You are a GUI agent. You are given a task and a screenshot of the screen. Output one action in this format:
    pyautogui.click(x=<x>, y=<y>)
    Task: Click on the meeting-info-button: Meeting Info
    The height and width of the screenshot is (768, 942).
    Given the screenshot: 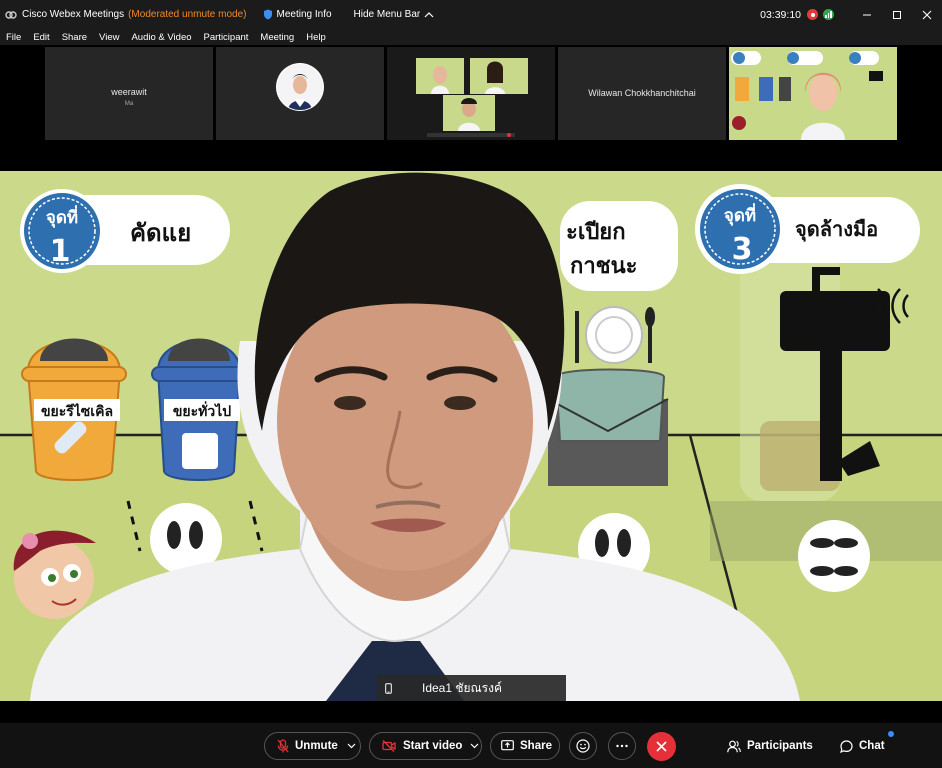 What is the action you would take?
    pyautogui.click(x=297, y=14)
    